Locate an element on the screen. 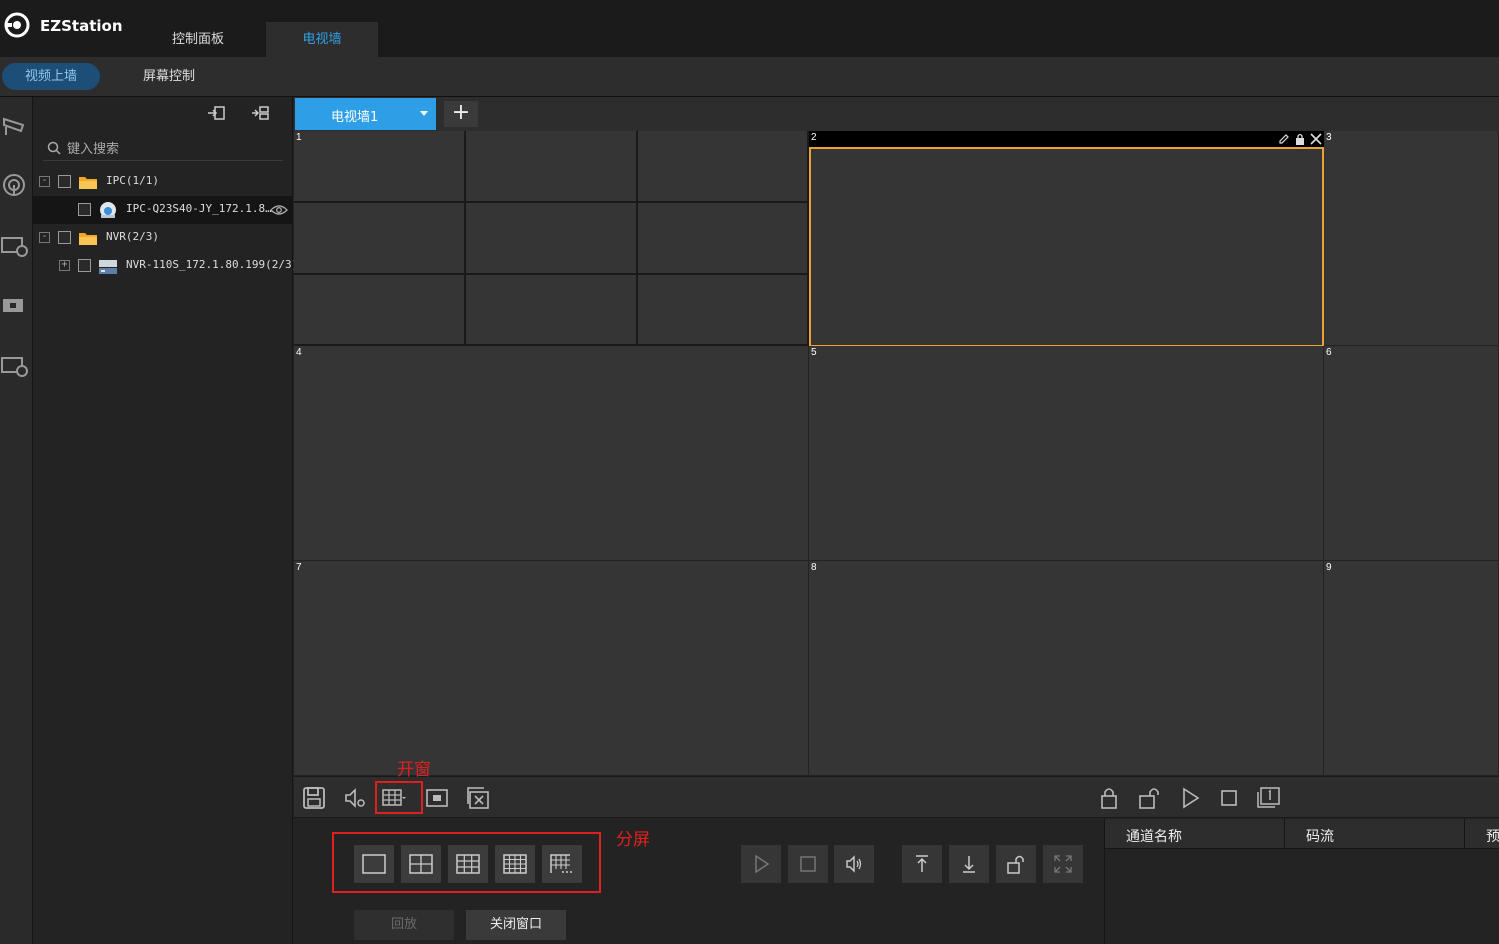 The width and height of the screenshot is (1499, 944). grid-split-icon is located at coordinates (394, 798).